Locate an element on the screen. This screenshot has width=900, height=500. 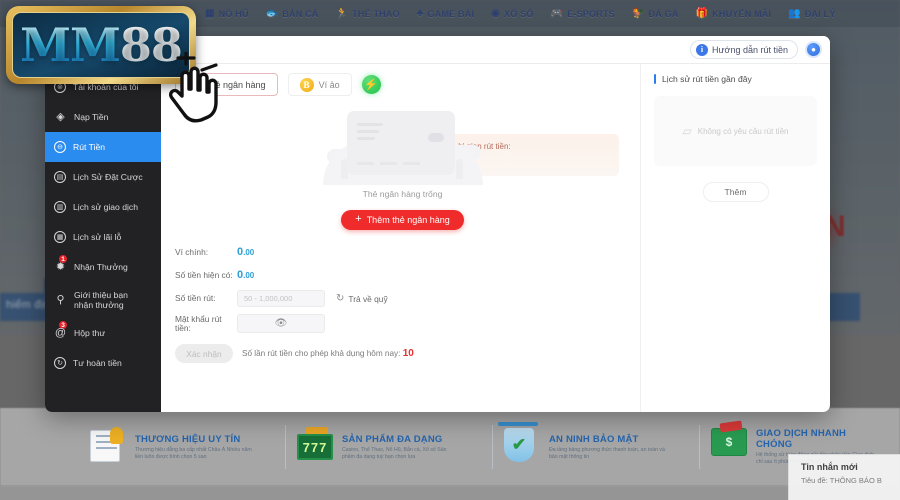
main-wallet-row: Ví chính: 0.00 is located at coordinates (402, 252).